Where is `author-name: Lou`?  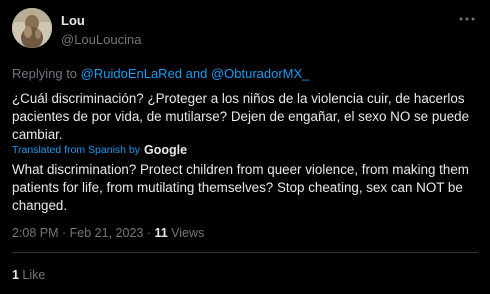
author-name: Lou is located at coordinates (73, 20).